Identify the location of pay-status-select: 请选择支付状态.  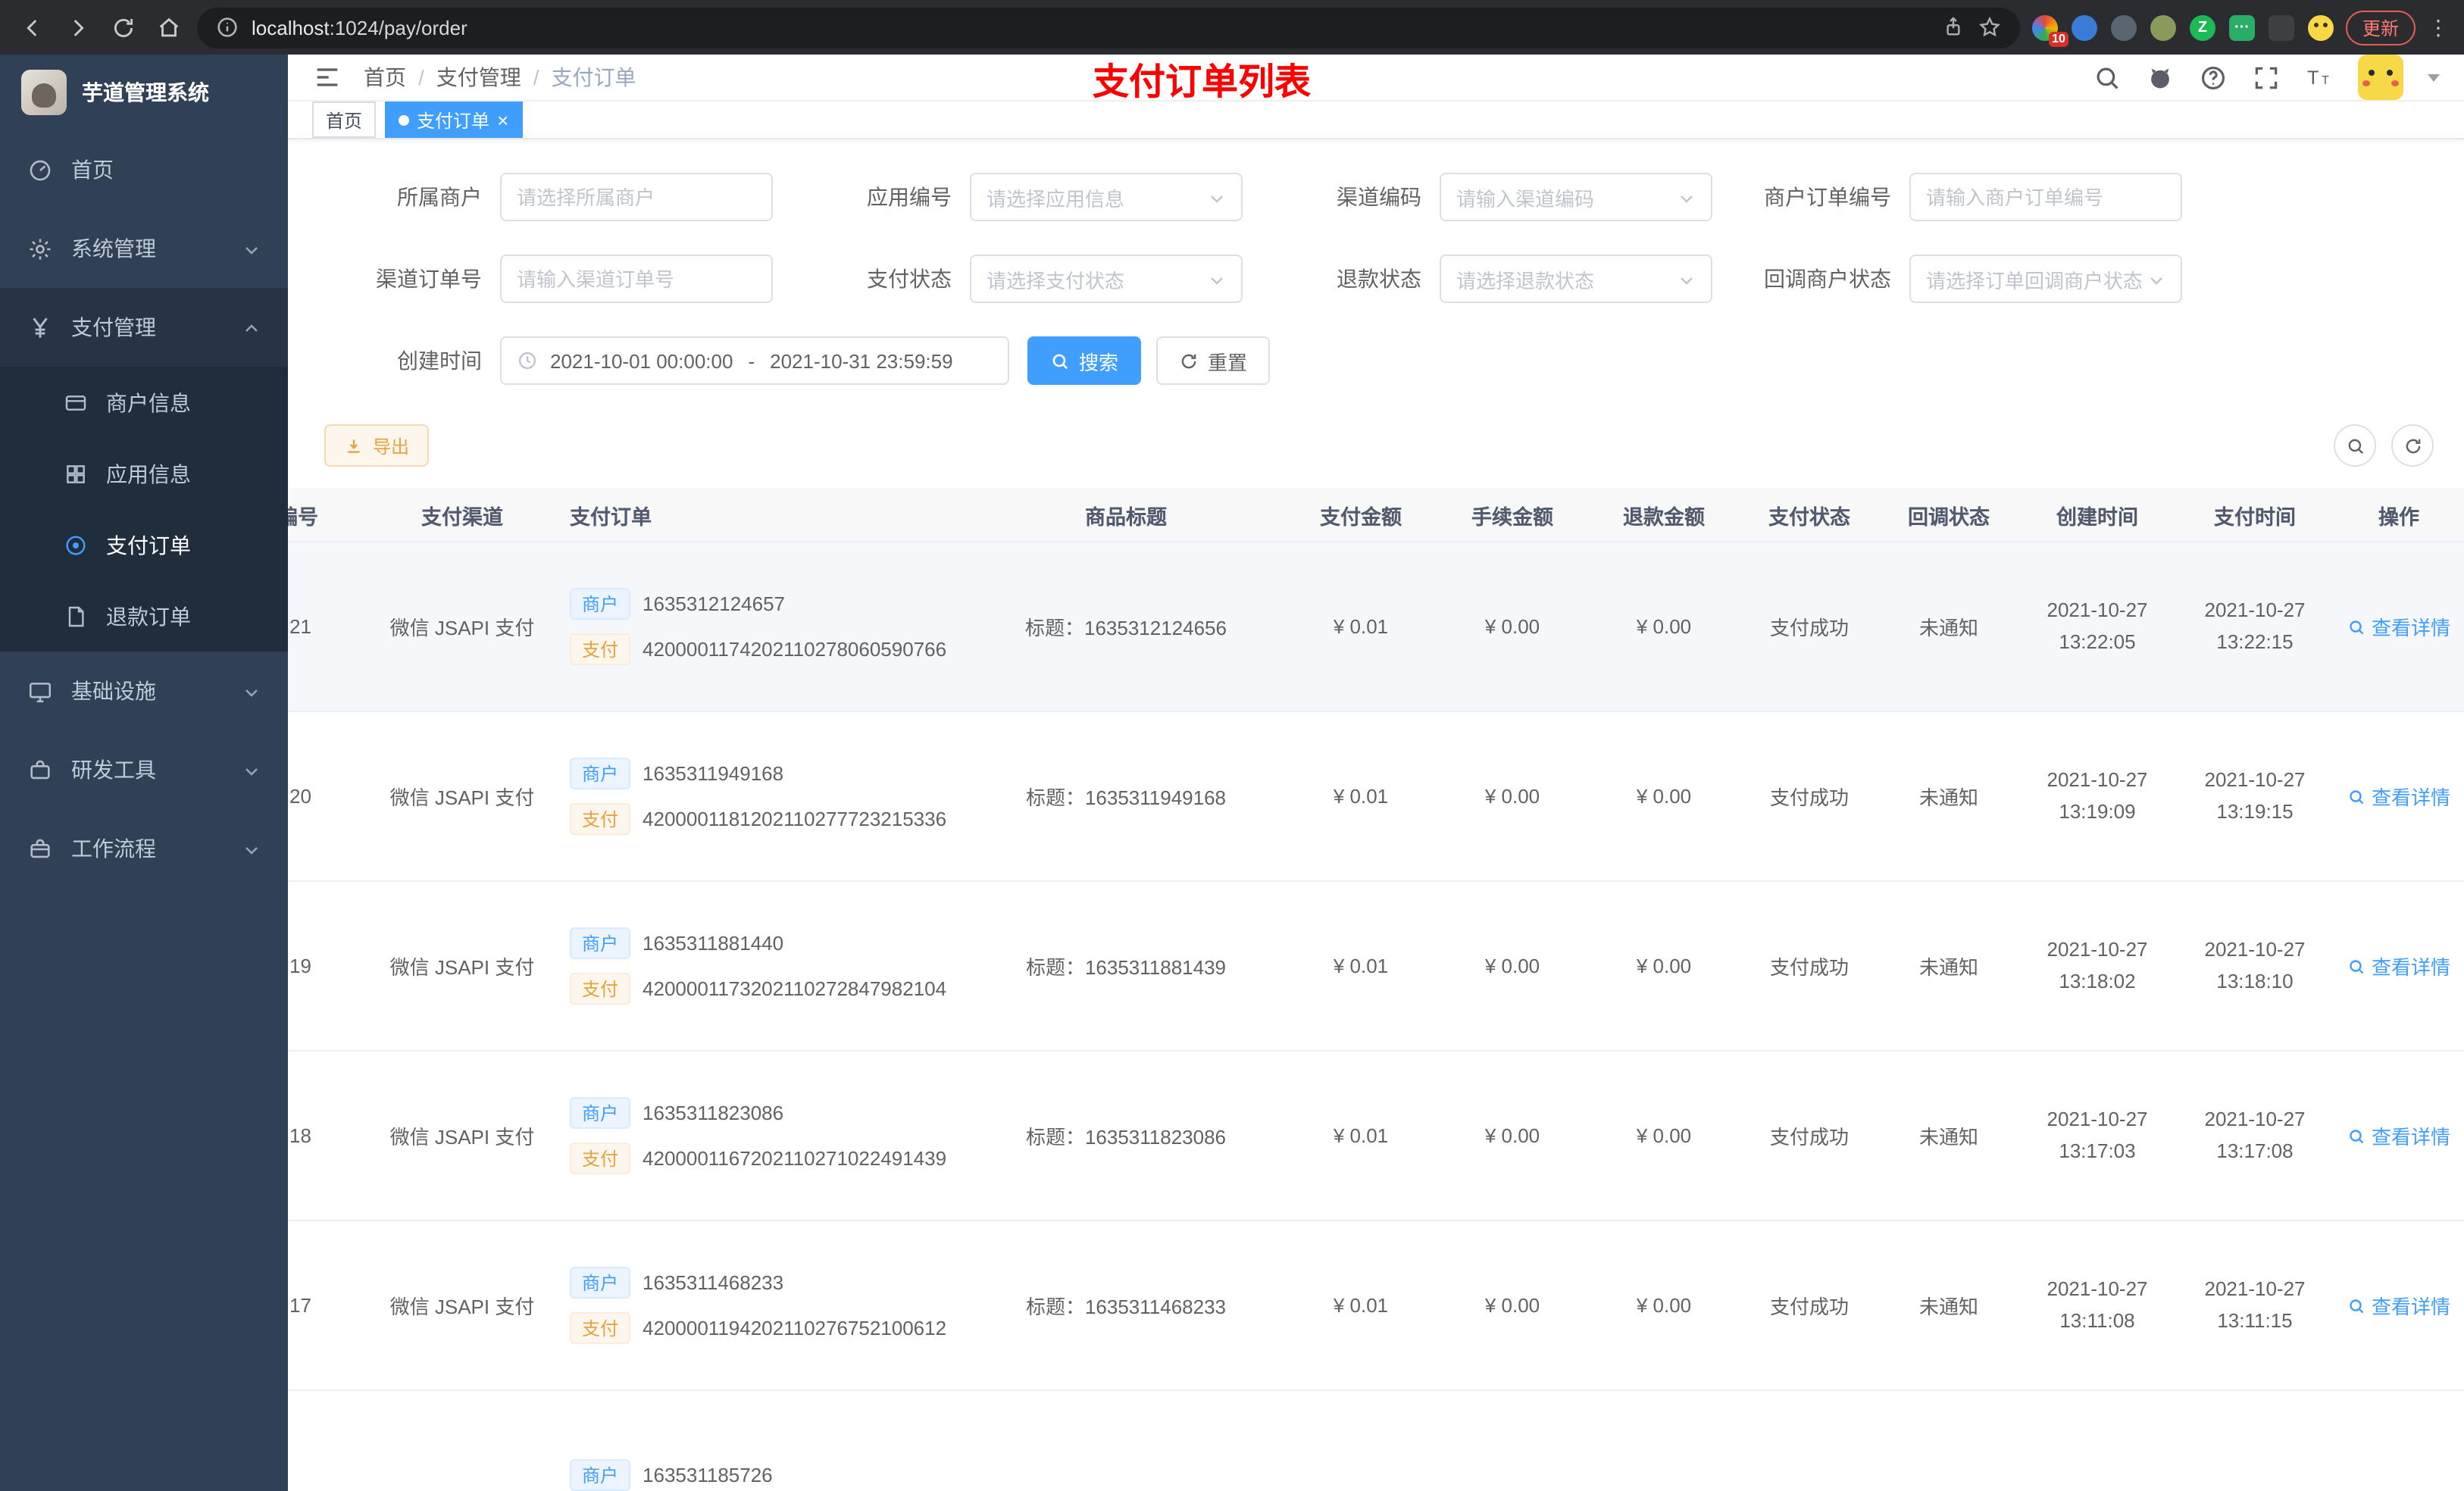
(1106, 279).